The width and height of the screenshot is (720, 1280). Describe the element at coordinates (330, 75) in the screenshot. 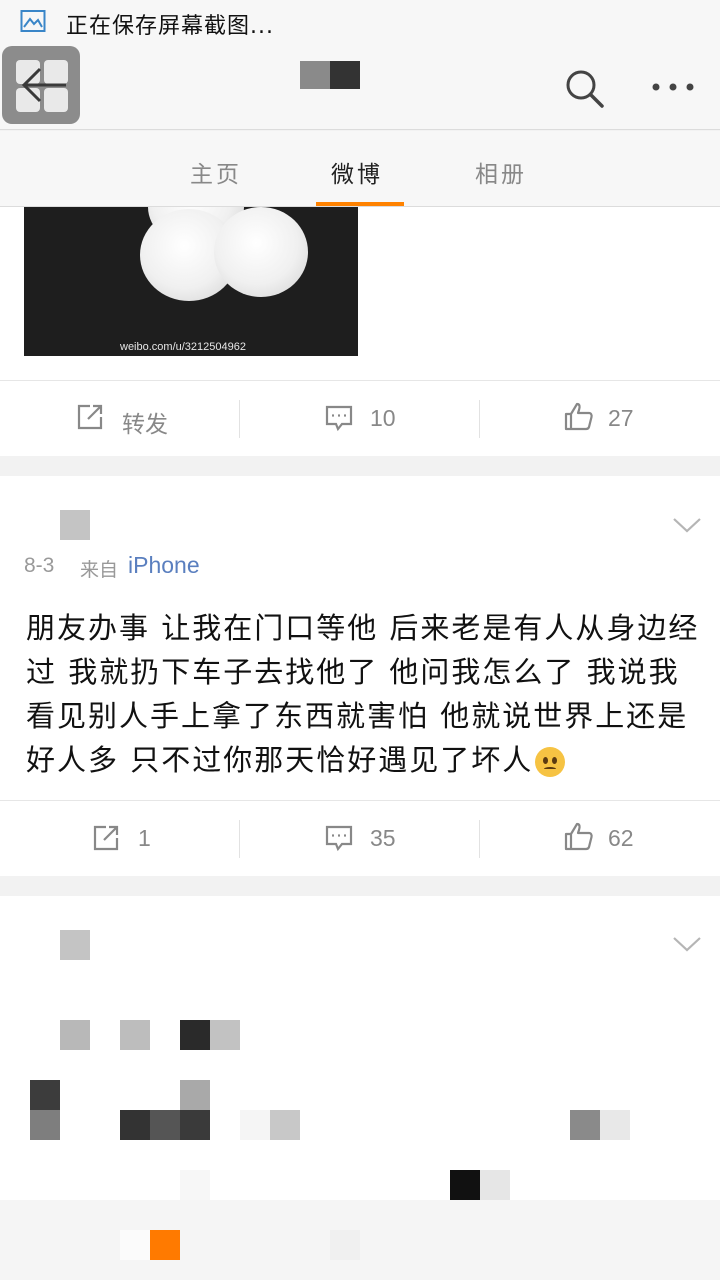

I see `page-title-pixelated` at that location.